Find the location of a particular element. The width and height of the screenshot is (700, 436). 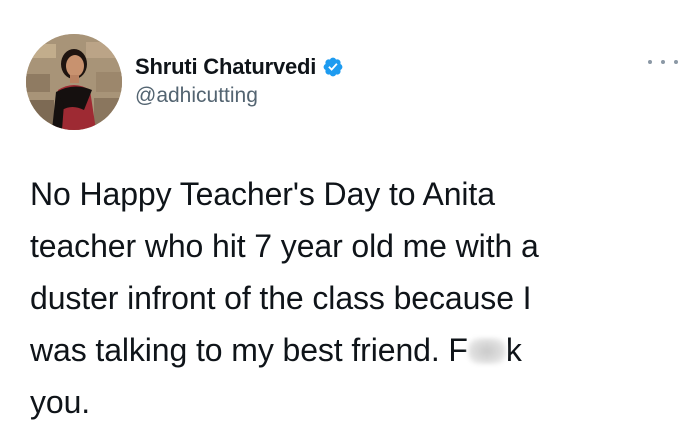

tweet-line-text: was talking to my best friend. F is located at coordinates (249, 350).